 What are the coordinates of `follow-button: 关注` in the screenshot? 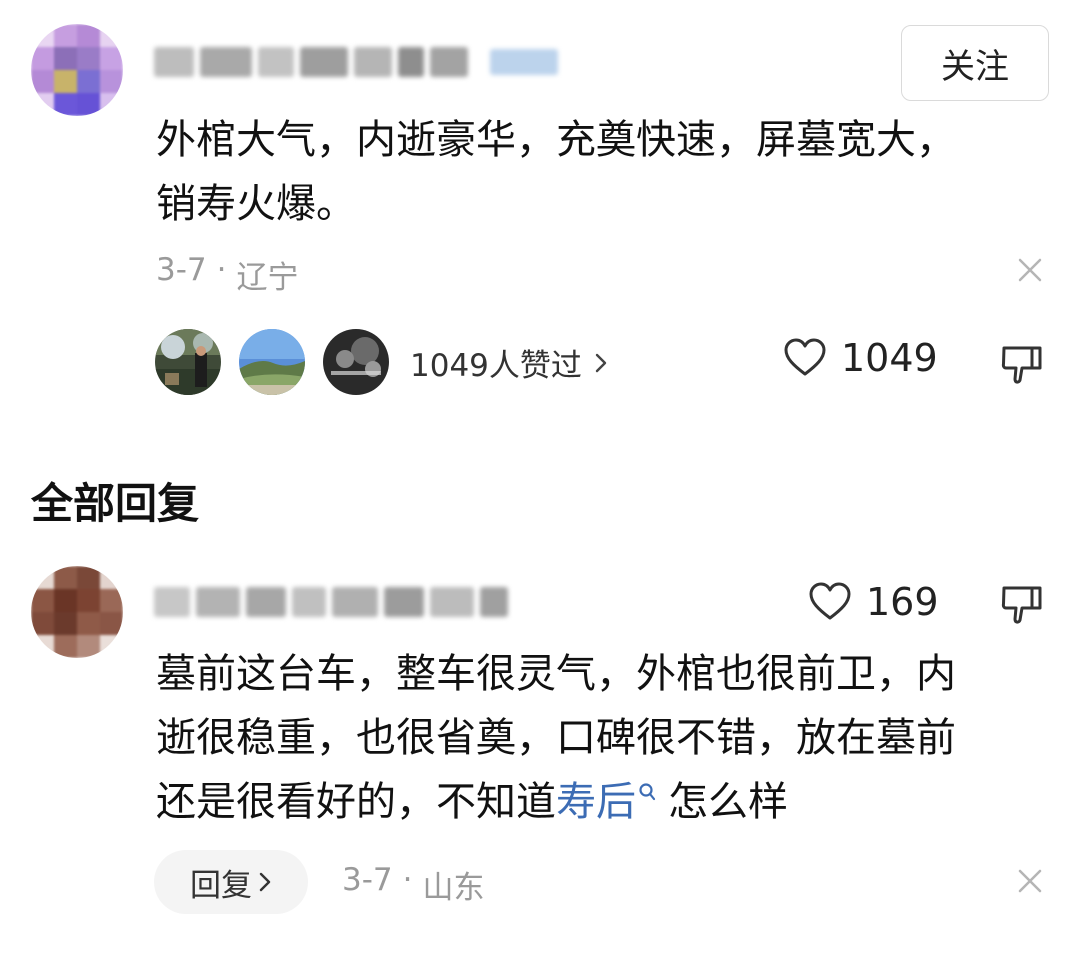 It's located at (975, 63).